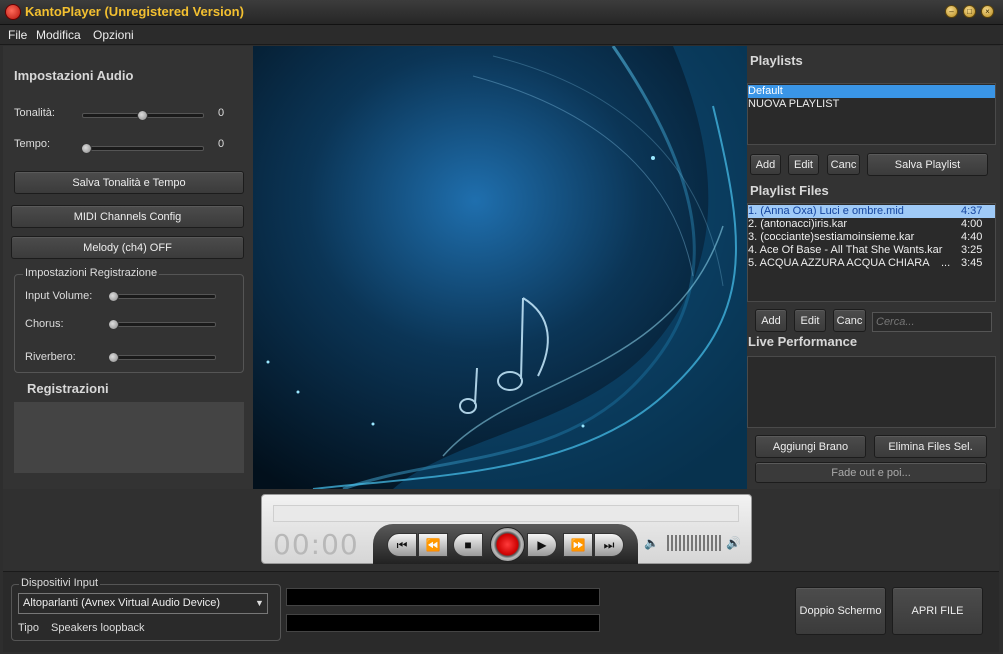  I want to click on file-row: 3. (cocciante)sestiamoinsieme.kar 4:40, so click(871, 237).